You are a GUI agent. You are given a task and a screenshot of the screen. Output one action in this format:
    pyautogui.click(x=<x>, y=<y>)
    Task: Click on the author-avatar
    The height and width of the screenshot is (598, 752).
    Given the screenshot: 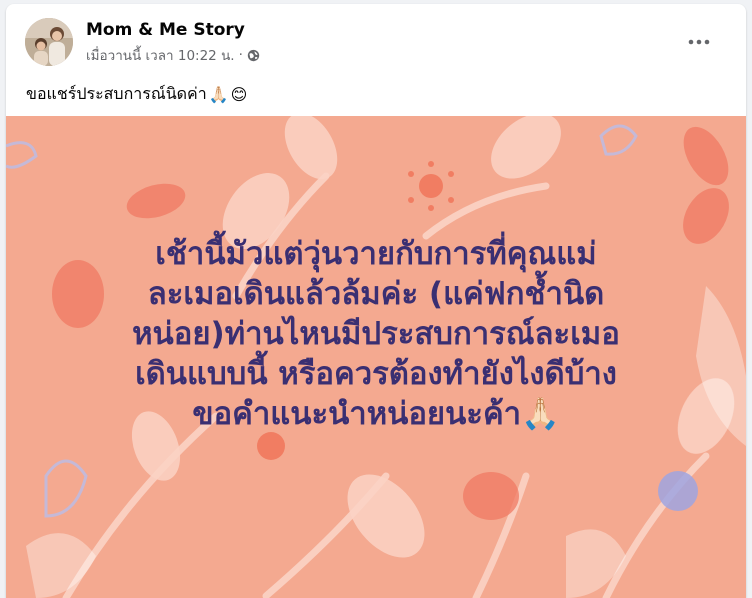 What is the action you would take?
    pyautogui.click(x=49, y=42)
    